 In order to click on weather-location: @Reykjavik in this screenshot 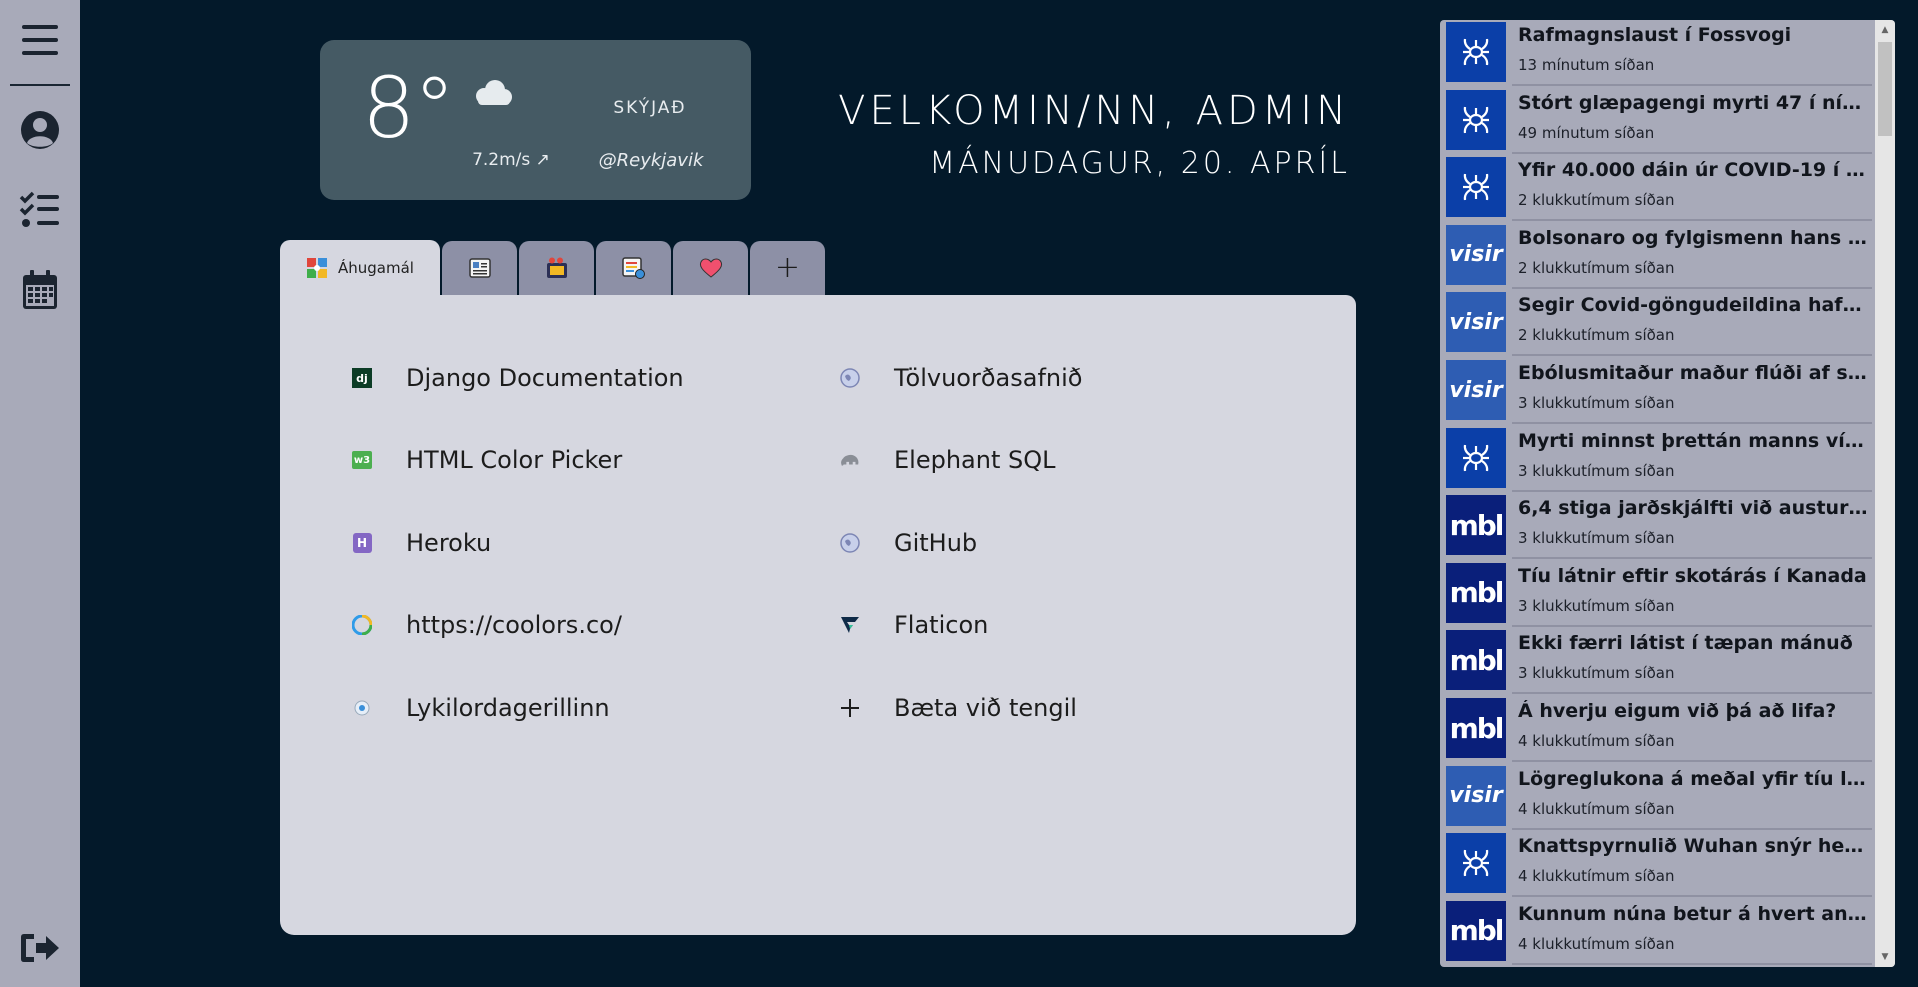, I will do `click(651, 160)`.